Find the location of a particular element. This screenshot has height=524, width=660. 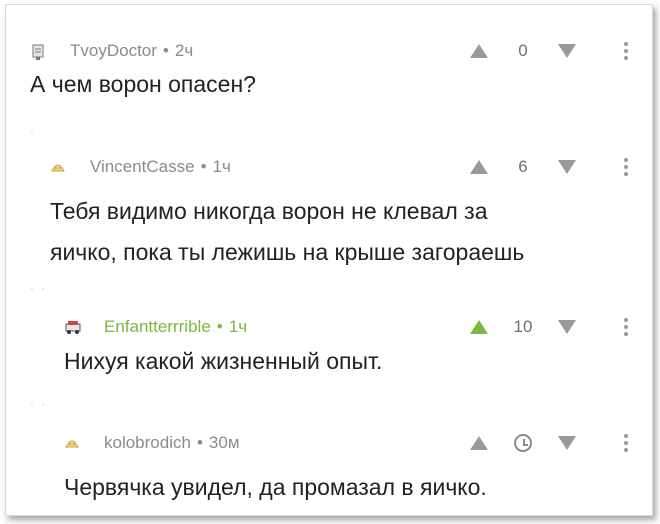

comment-text: Нихуя какой жизненный опыт. is located at coordinates (223, 361).